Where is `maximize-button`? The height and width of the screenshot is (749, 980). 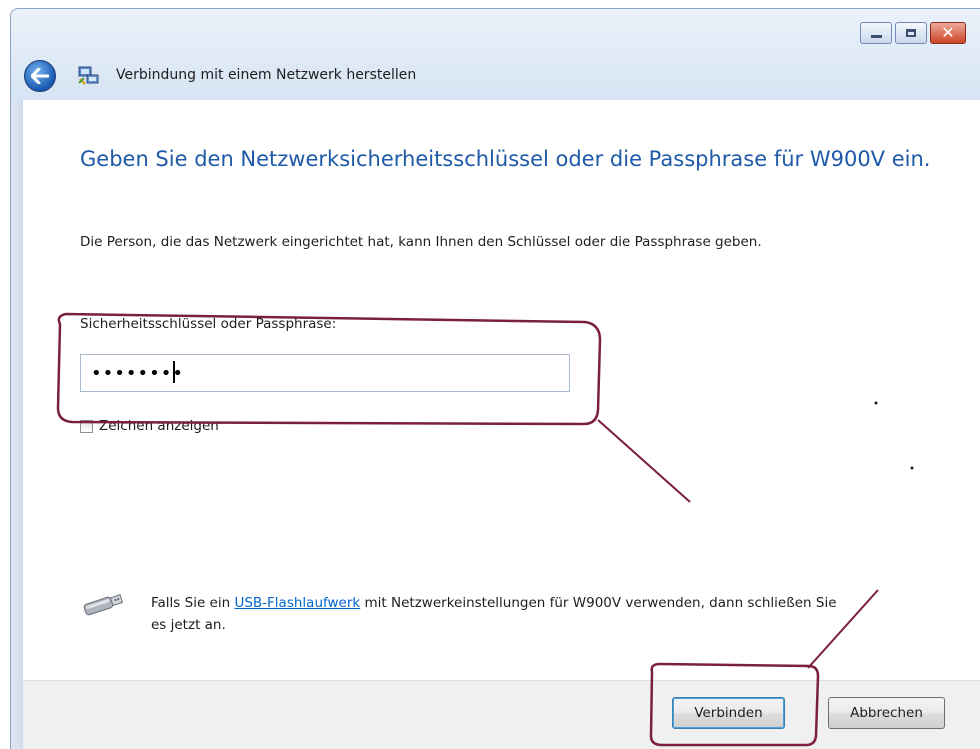
maximize-button is located at coordinates (911, 33).